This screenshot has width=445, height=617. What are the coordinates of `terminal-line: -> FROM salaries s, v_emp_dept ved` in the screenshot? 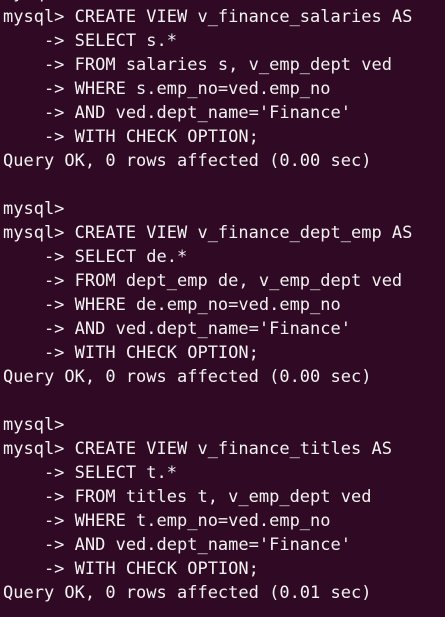 It's located at (197, 65).